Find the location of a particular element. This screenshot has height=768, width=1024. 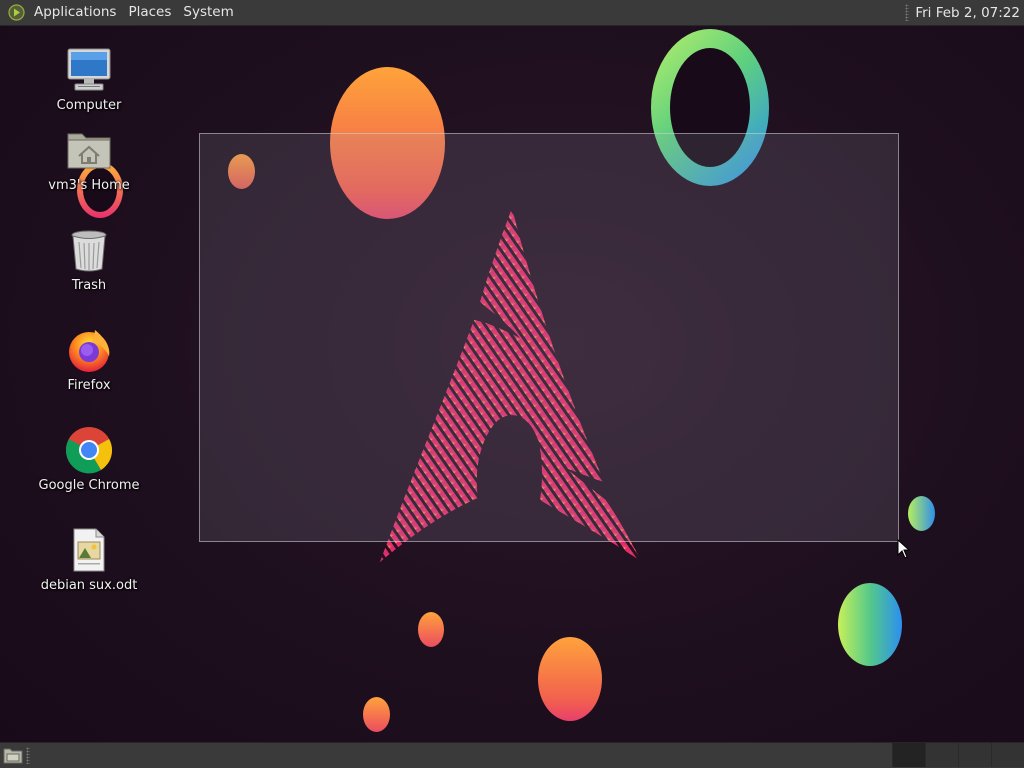

mouse-pointer-icon is located at coordinates (904, 549).